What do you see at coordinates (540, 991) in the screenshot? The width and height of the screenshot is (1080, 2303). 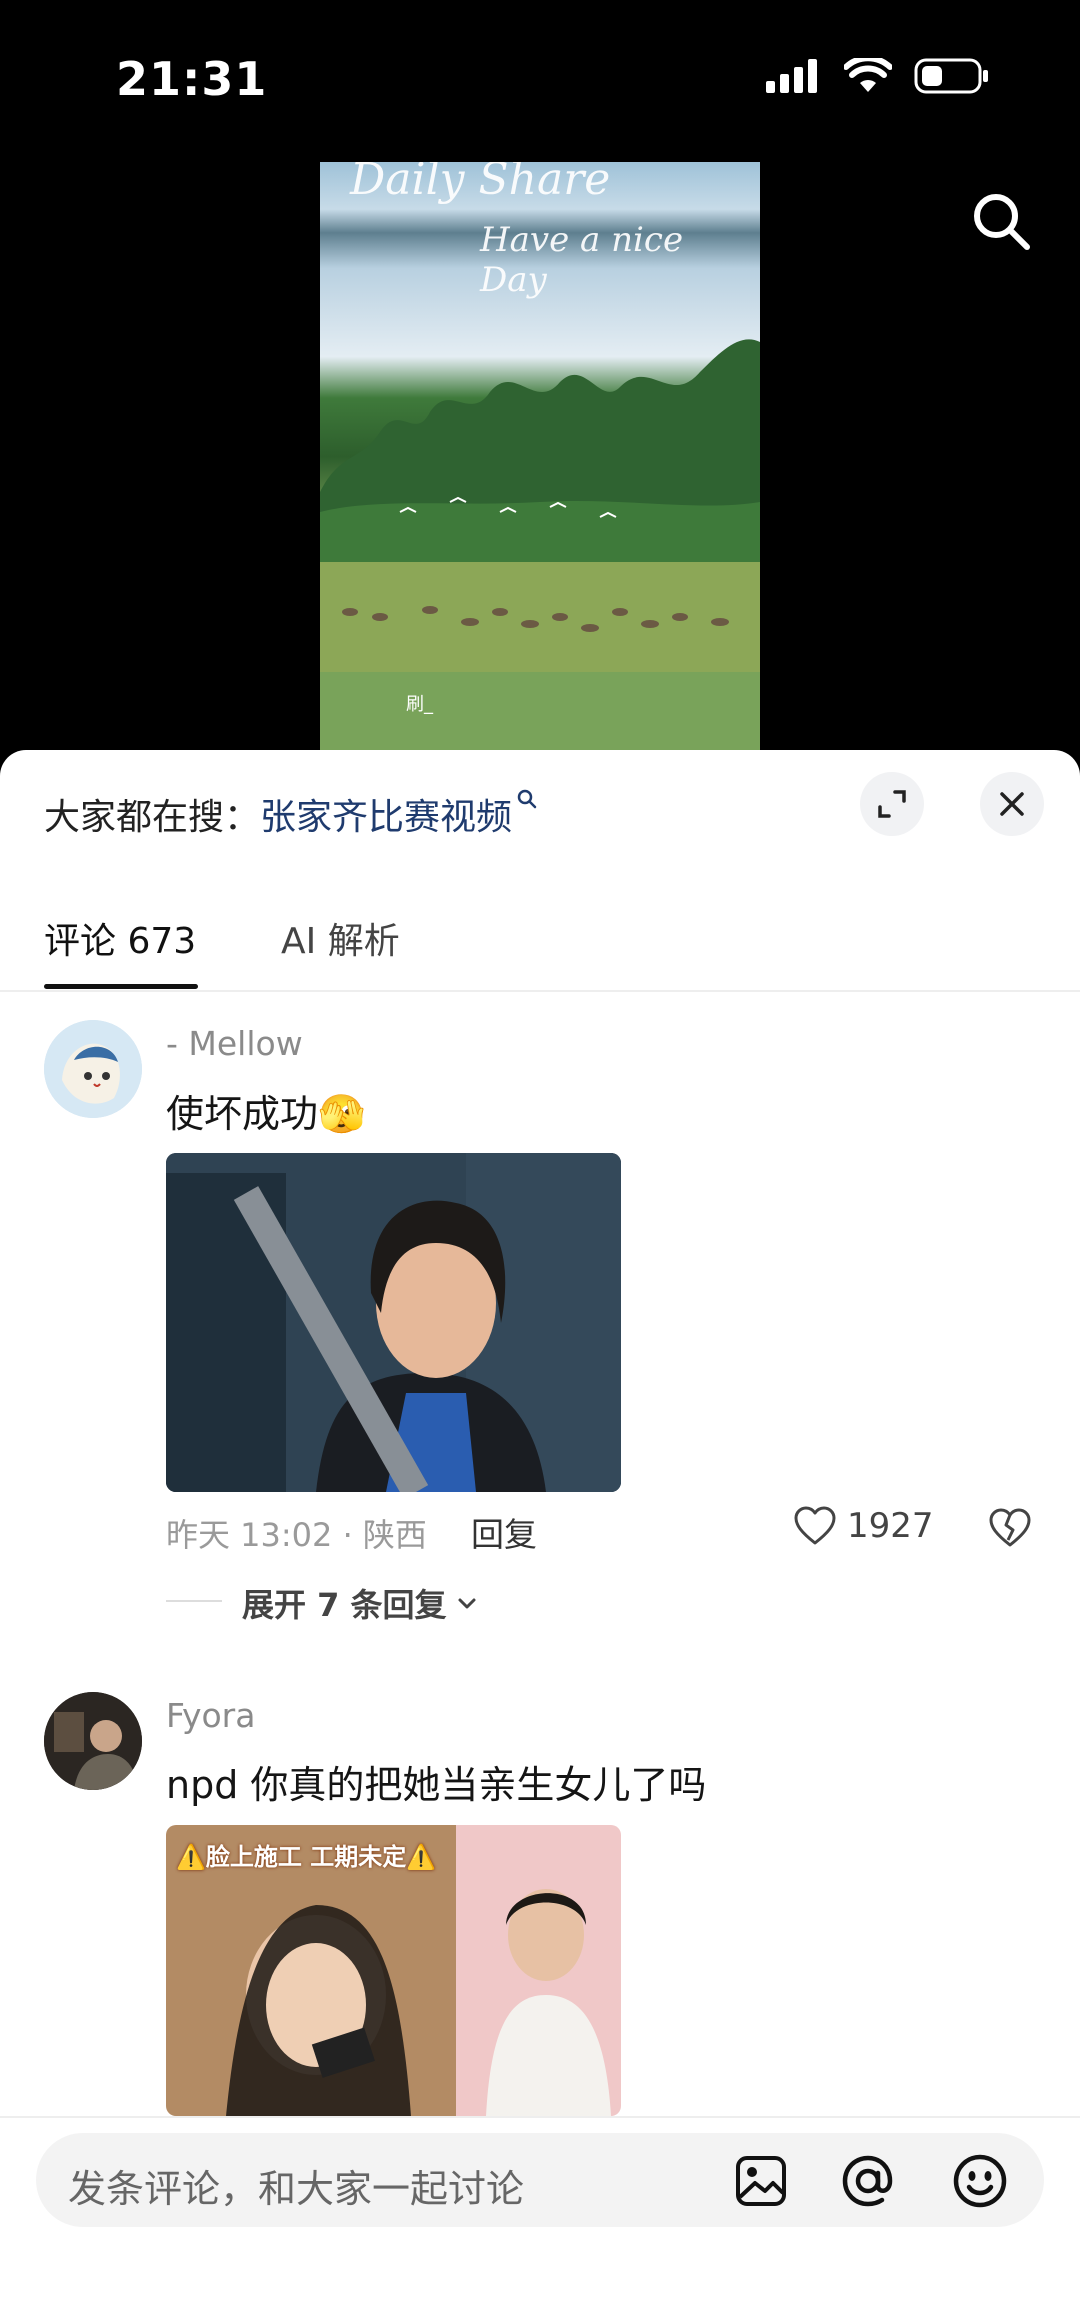 I see `tabs-divider` at bounding box center [540, 991].